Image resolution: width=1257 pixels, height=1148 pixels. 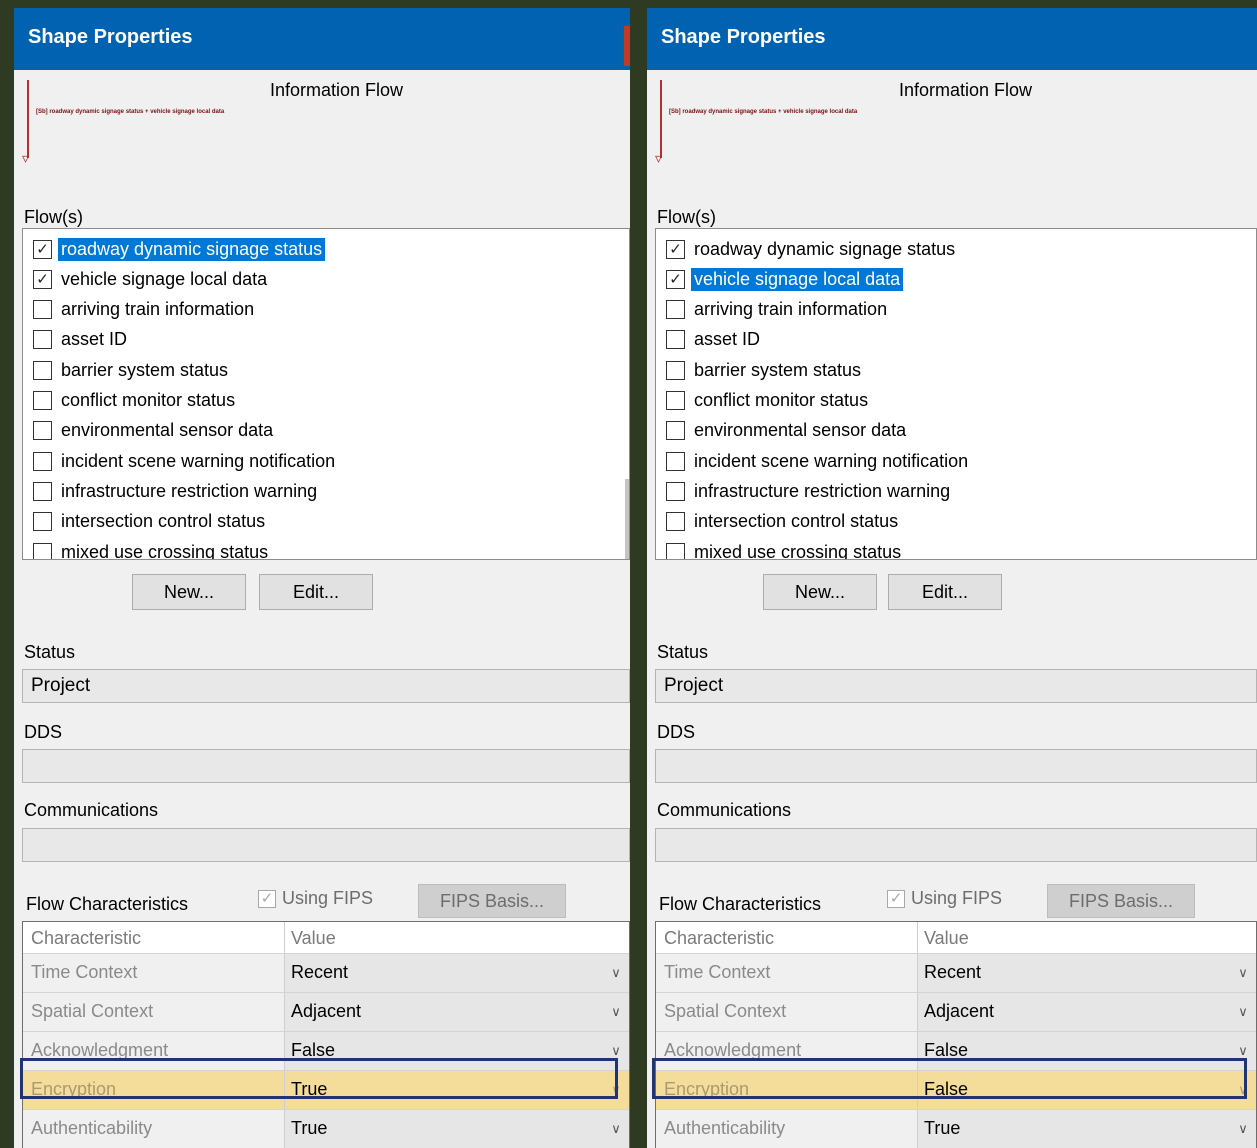 I want to click on flow-label: conflict monitor status, so click(x=781, y=400).